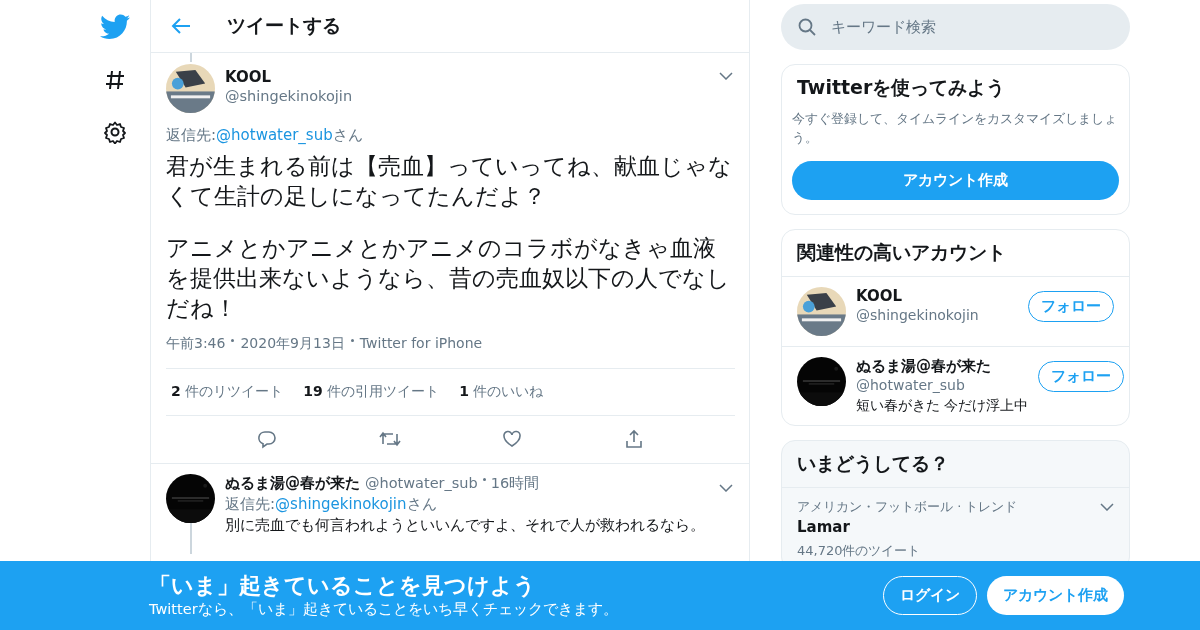 The image size is (1200, 630). What do you see at coordinates (181, 26) in the screenshot?
I see `back-arrow-icon` at bounding box center [181, 26].